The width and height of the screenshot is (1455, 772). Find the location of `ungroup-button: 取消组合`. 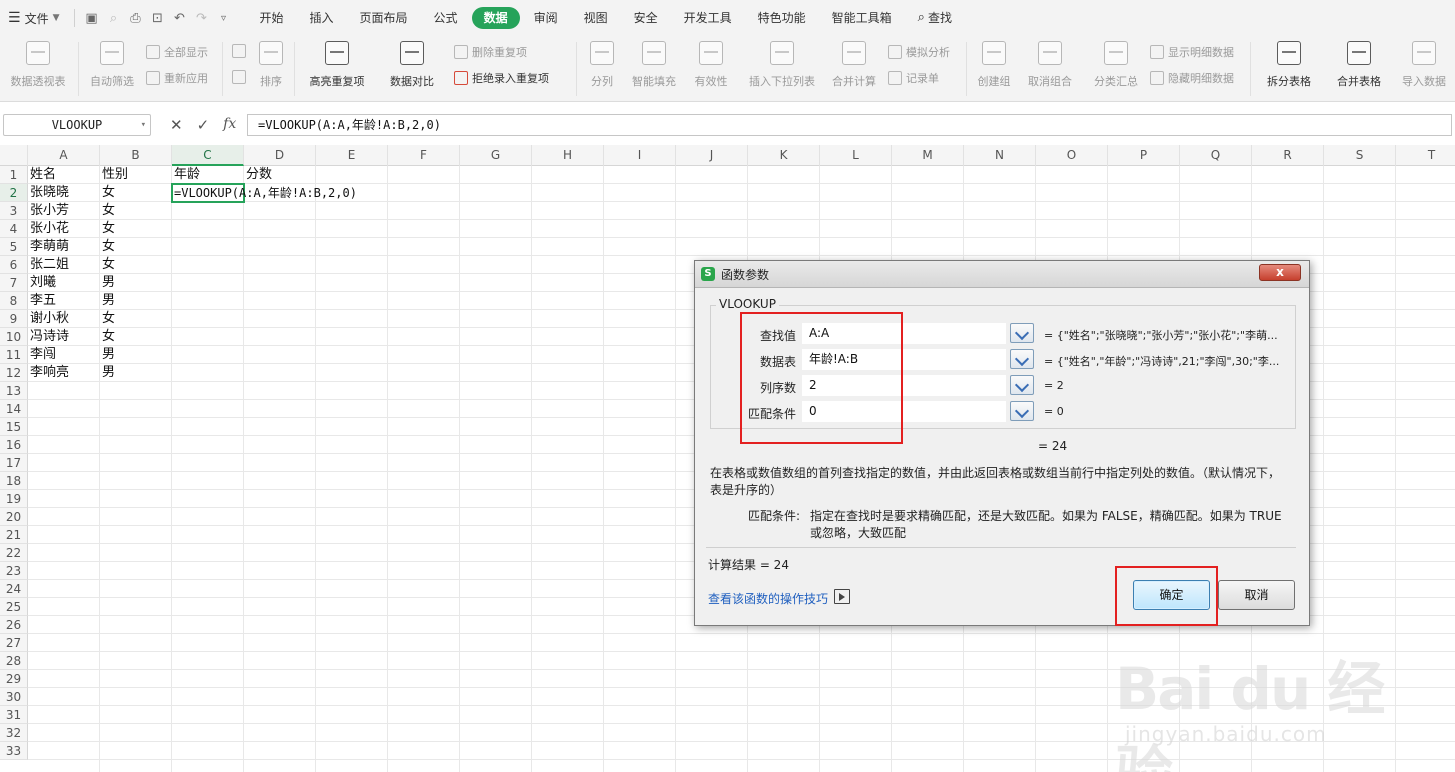

ungroup-button: 取消组合 is located at coordinates (1050, 62).